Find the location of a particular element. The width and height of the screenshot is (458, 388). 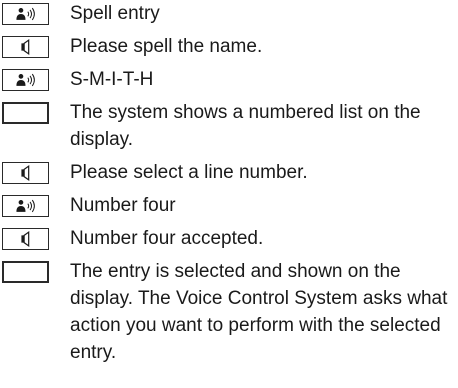

dialog-step-user: S-M-I-T-H is located at coordinates (229, 80).